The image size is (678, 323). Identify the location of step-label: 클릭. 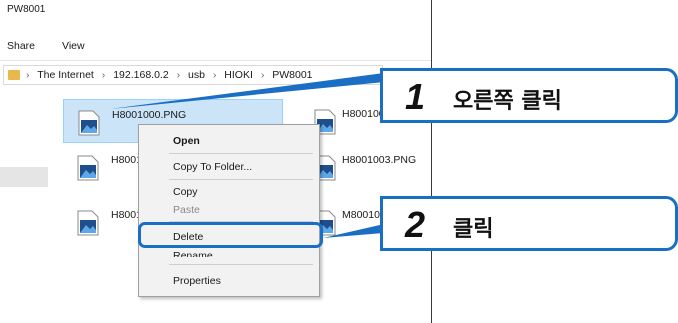
(473, 229).